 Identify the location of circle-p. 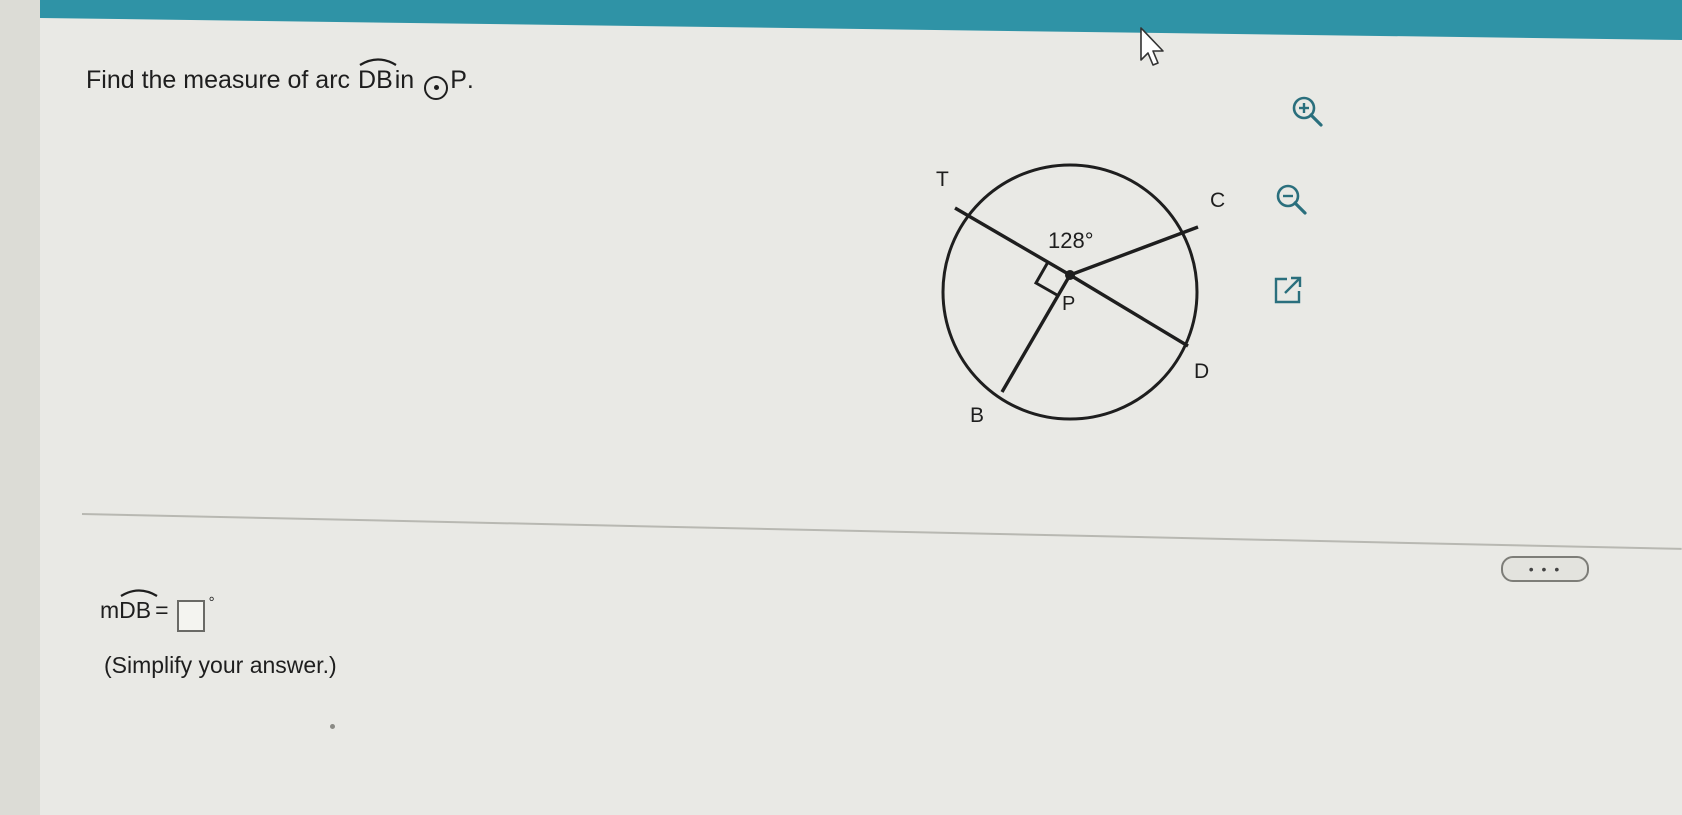
(1070, 292).